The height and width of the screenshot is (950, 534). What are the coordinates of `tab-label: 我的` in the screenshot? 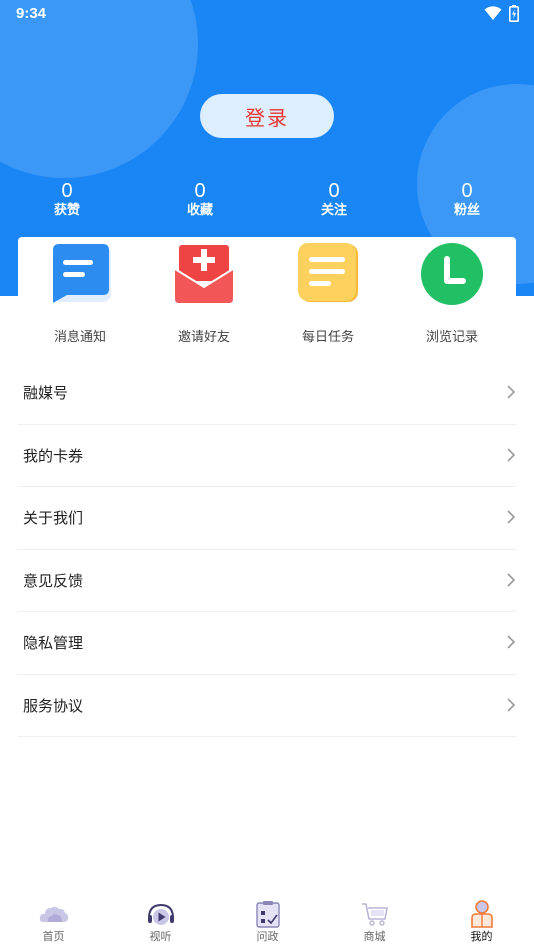 It's located at (481, 936).